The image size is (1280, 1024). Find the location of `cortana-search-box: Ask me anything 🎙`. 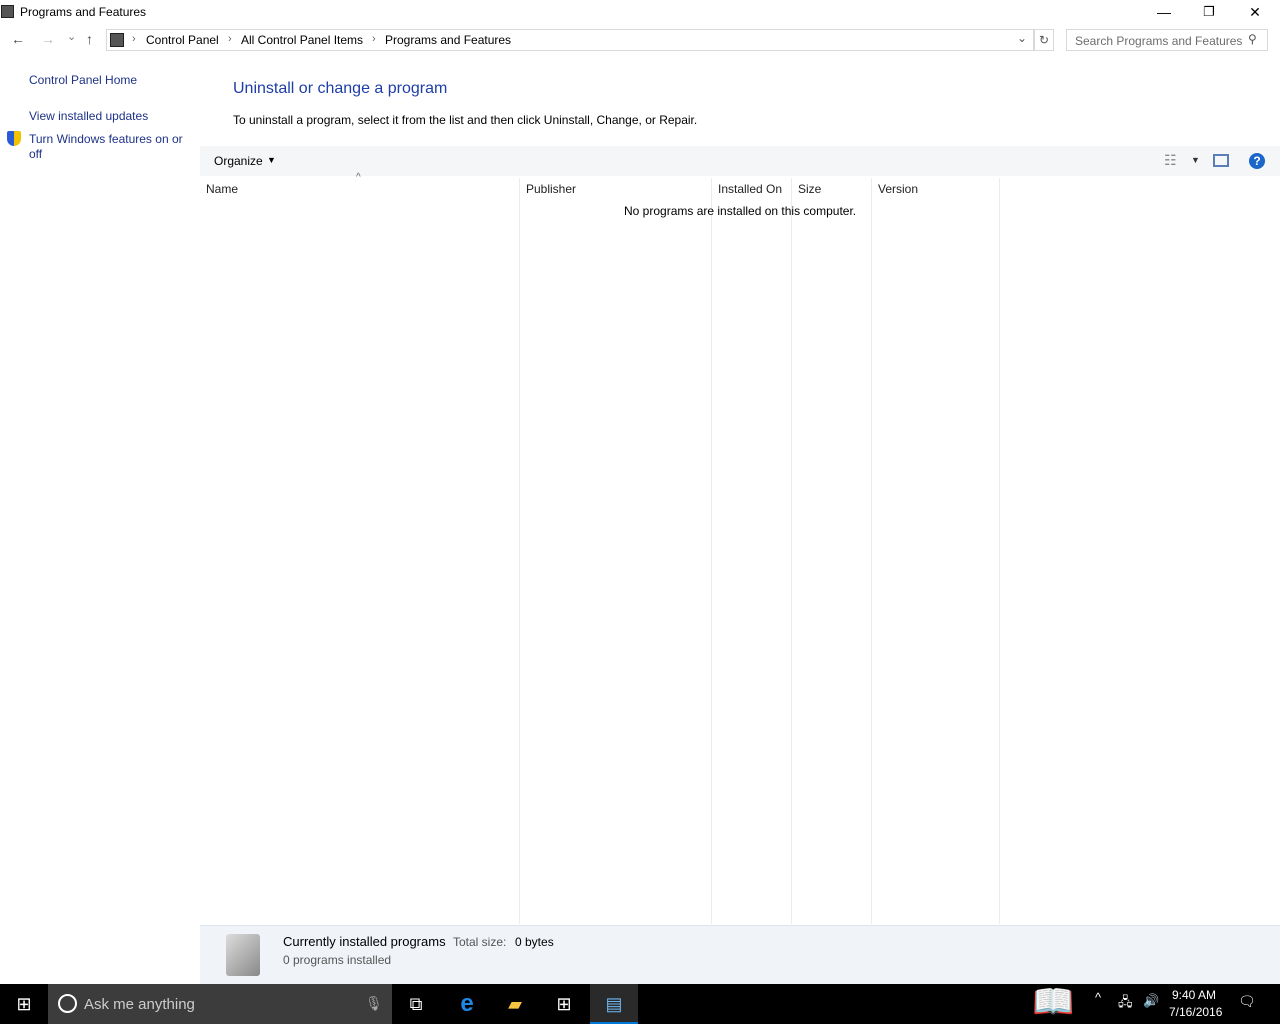

cortana-search-box: Ask me anything 🎙 is located at coordinates (220, 1004).